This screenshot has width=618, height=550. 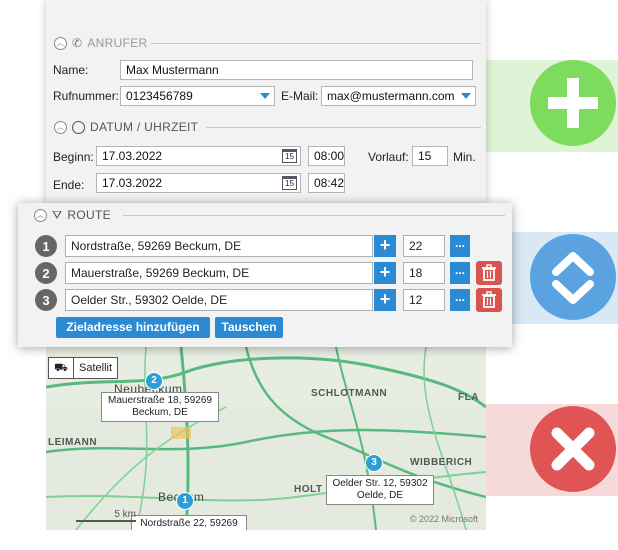 I want to click on caller-section-header: ︿ ✆ ANRUFER, so click(x=100, y=43).